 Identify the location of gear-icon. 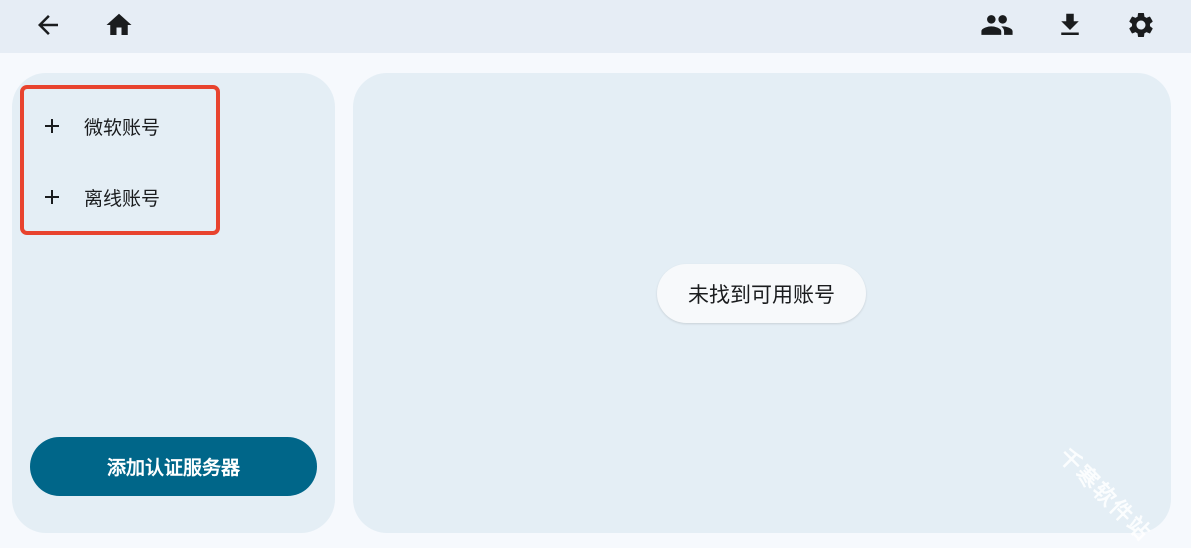
(1141, 25).